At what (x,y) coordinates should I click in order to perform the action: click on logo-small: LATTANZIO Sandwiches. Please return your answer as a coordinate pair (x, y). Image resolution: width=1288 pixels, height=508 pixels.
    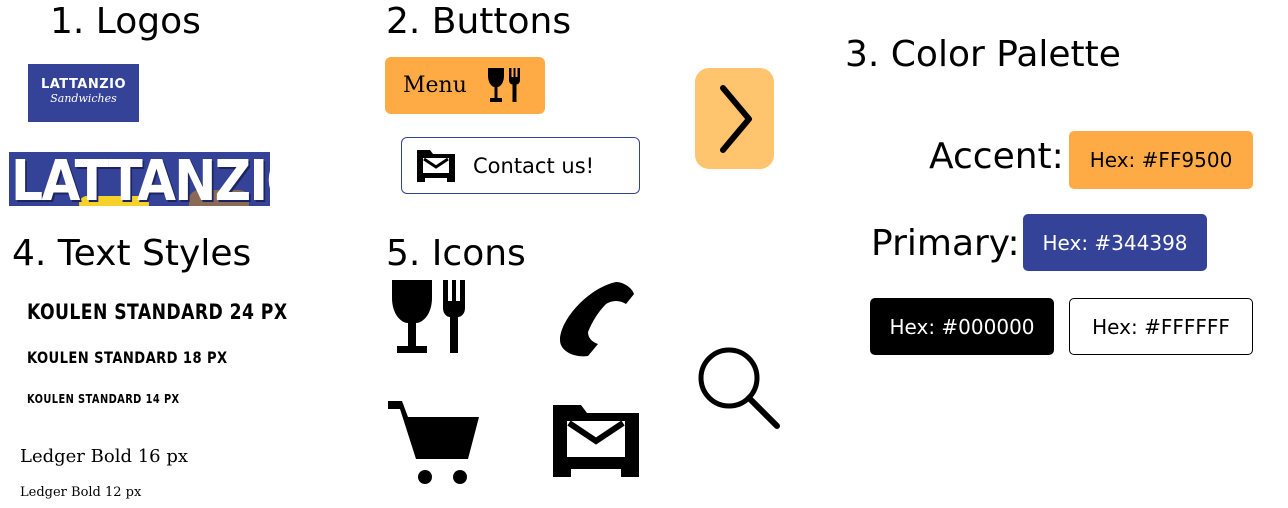
    Looking at the image, I should click on (83, 93).